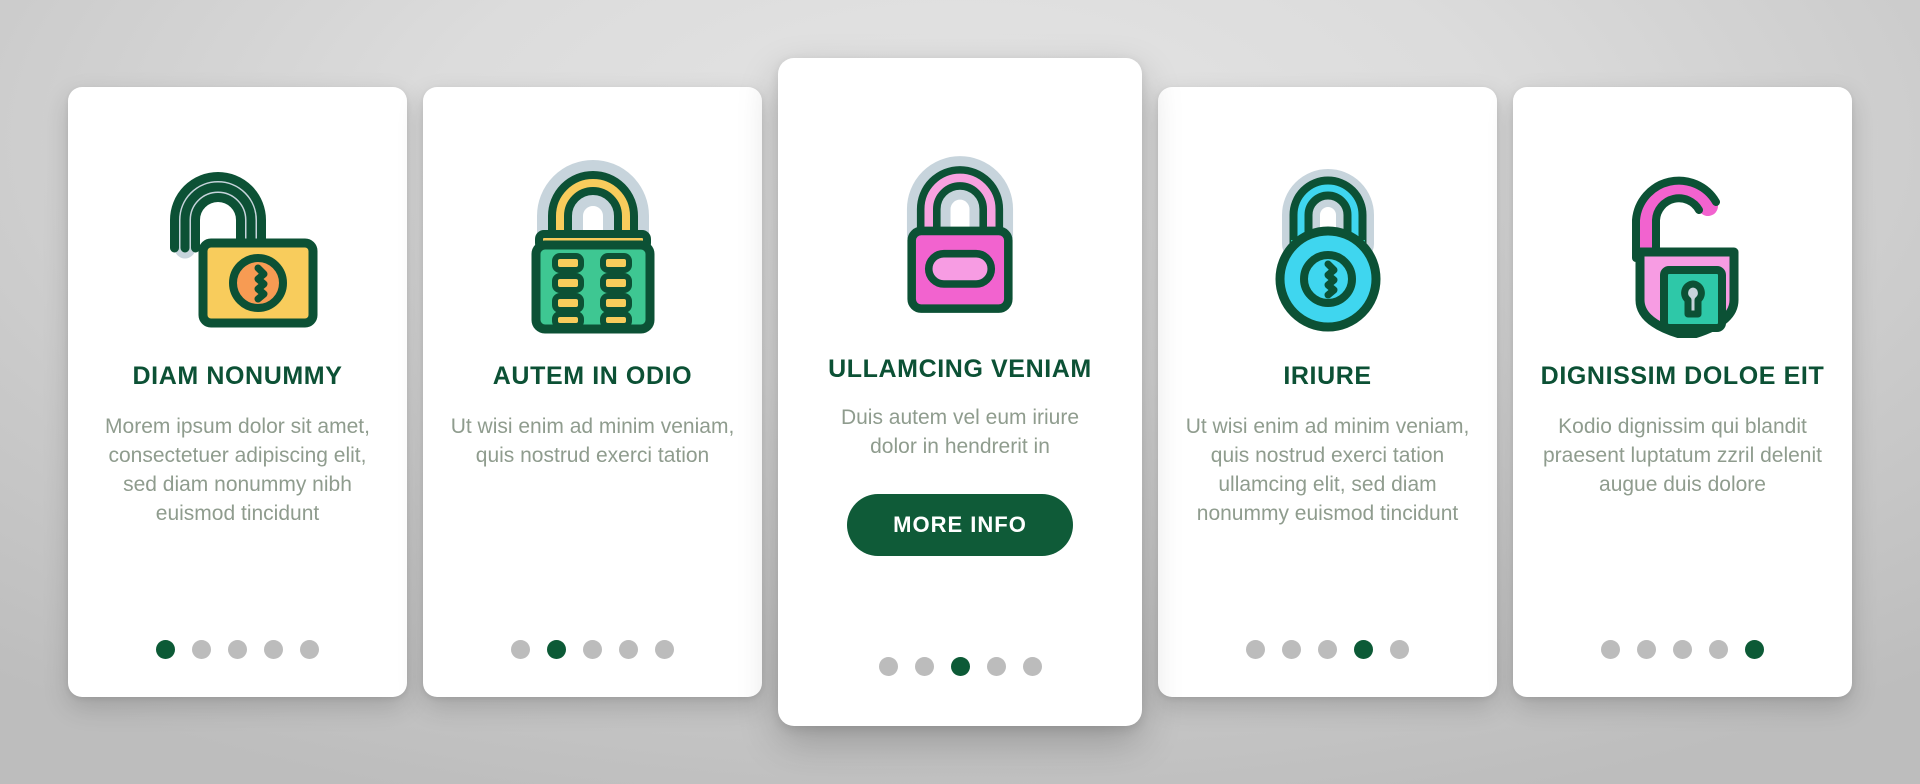 The width and height of the screenshot is (1920, 784). What do you see at coordinates (593, 243) in the screenshot?
I see `combination-padlock-green-icon` at bounding box center [593, 243].